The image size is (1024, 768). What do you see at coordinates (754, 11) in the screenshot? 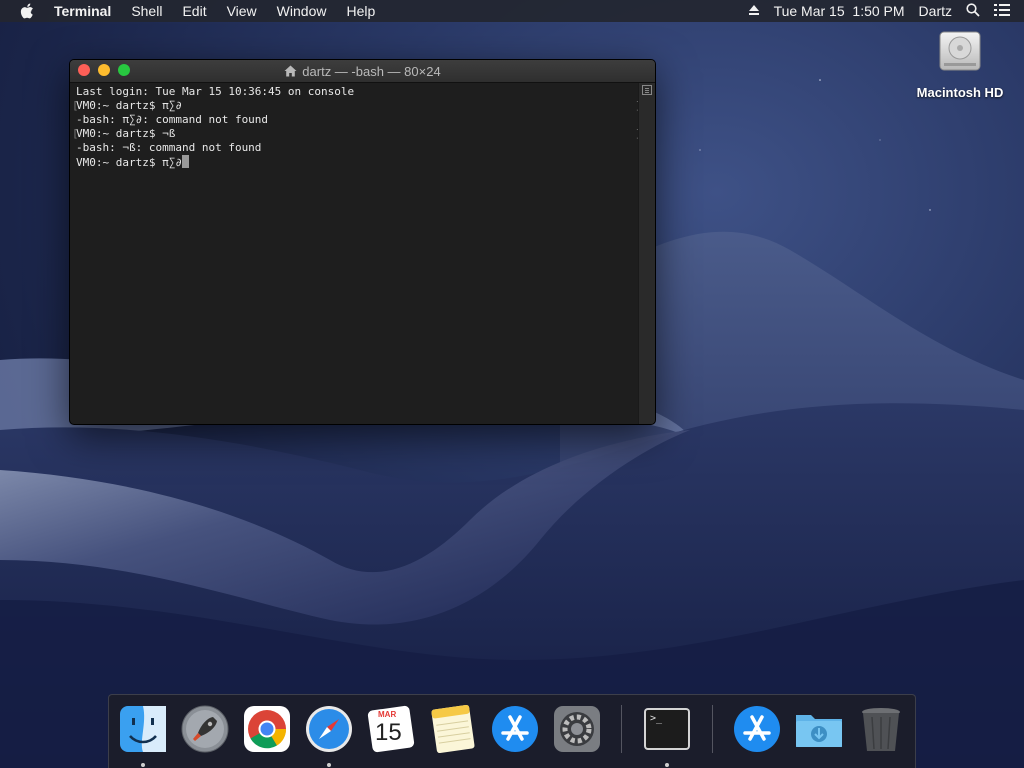
I see `eject-icon` at bounding box center [754, 11].